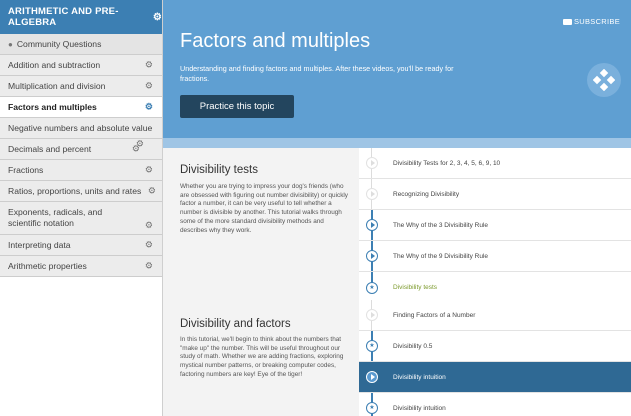  I want to click on tutorial-item-video: The Why of the 9 Divisibility Rule, so click(495, 256).